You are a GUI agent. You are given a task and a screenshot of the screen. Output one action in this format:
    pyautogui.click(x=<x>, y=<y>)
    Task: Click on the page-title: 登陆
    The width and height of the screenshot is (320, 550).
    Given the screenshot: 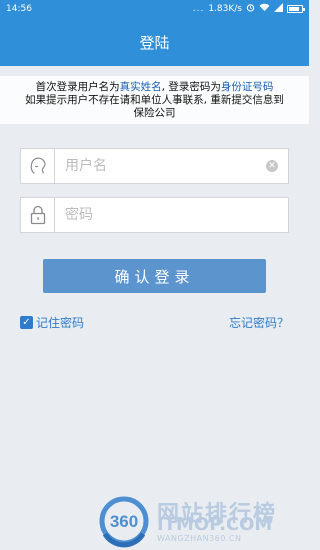 What is the action you would take?
    pyautogui.click(x=154, y=42)
    